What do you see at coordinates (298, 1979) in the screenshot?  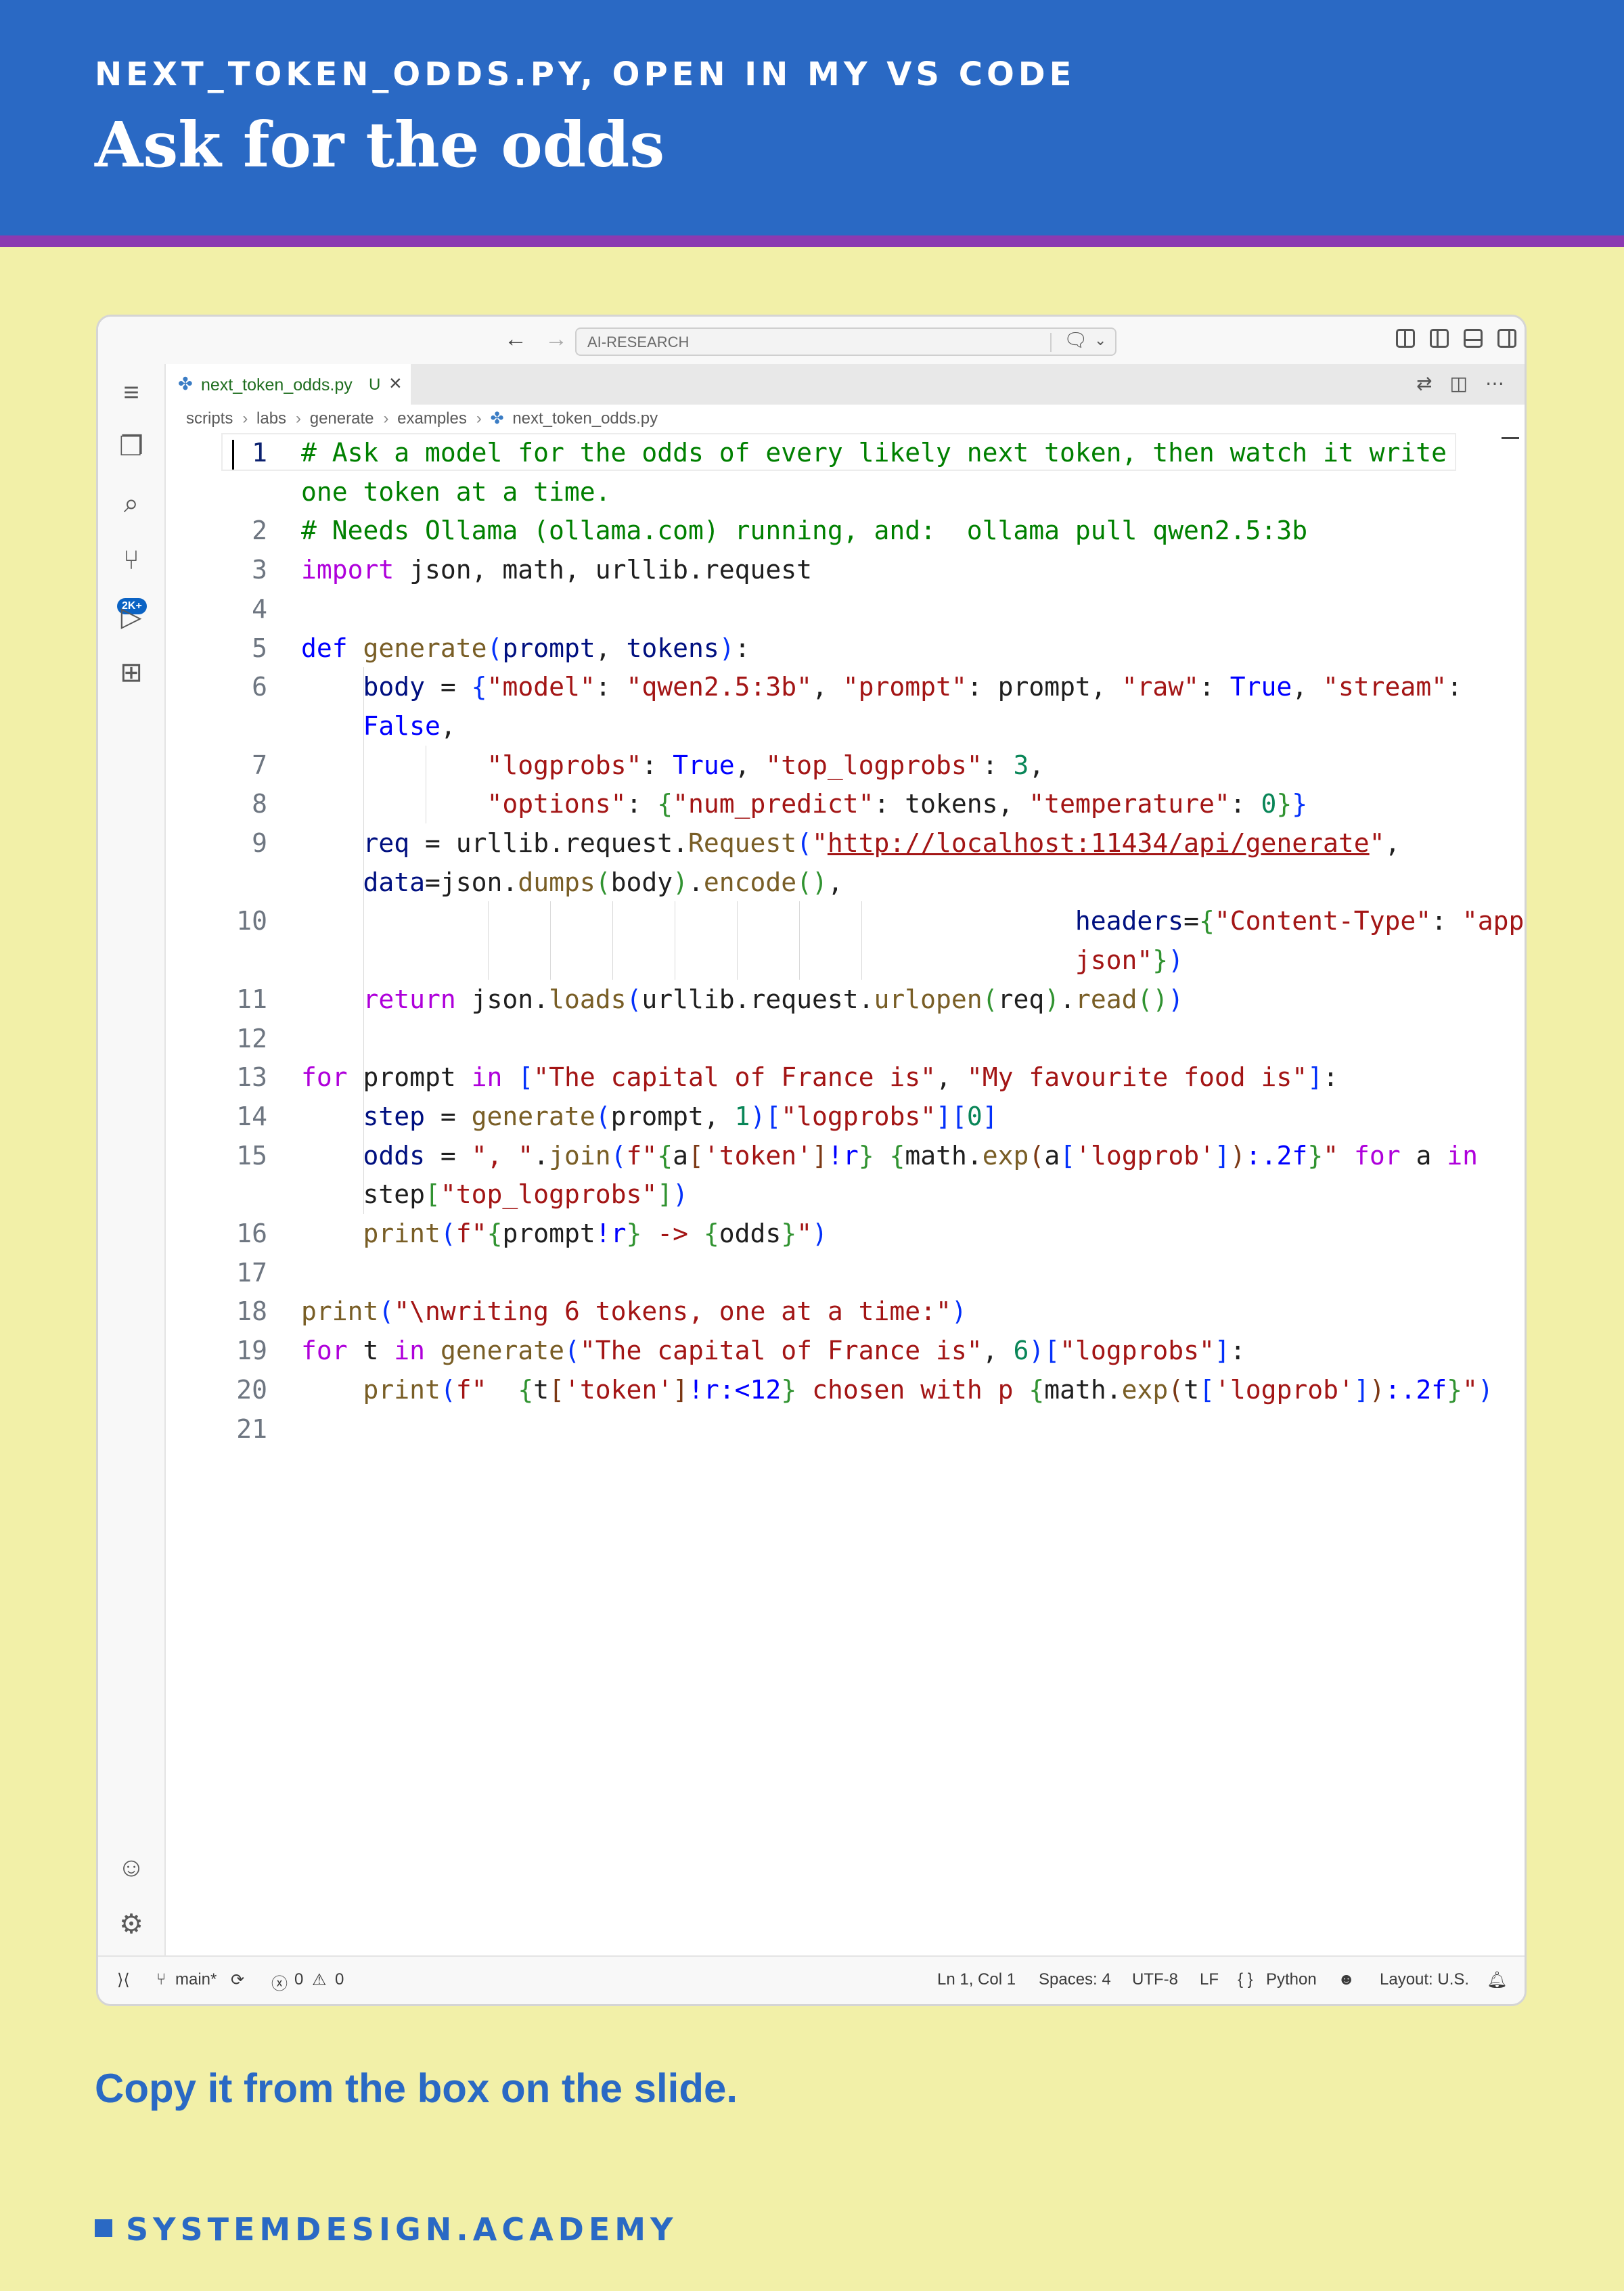 I see `error-count: 0` at bounding box center [298, 1979].